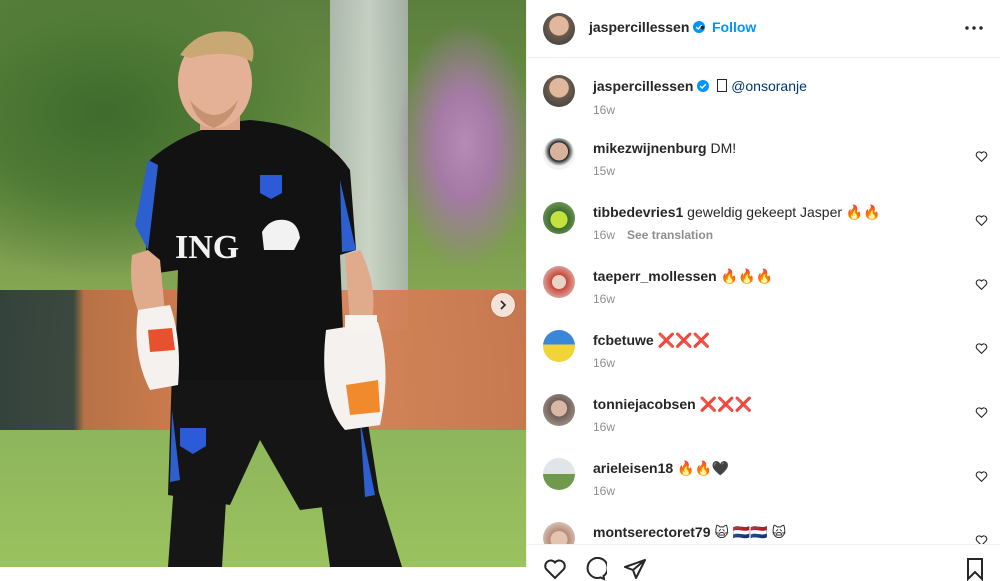  I want to click on post-caption: jaspercillessen @onsoranje 16w, so click(763, 92).